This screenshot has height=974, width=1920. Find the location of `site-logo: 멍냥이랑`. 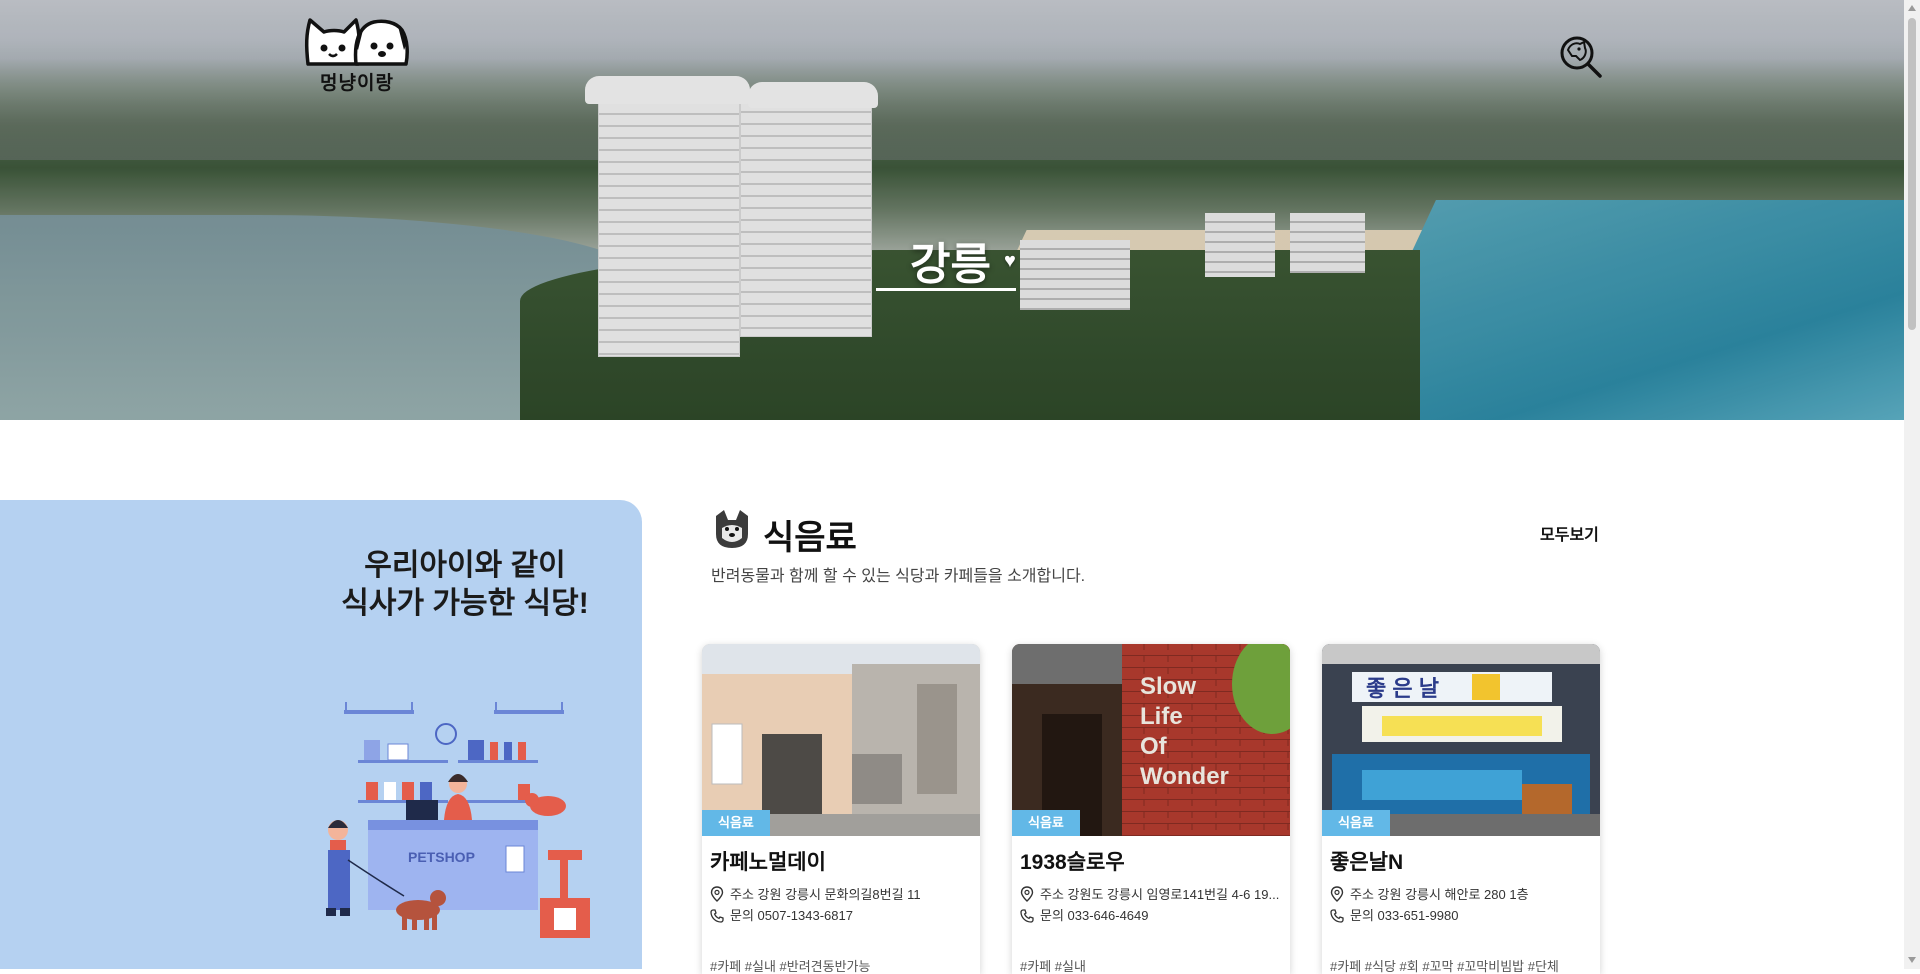

site-logo: 멍냥이랑 is located at coordinates (357, 54).